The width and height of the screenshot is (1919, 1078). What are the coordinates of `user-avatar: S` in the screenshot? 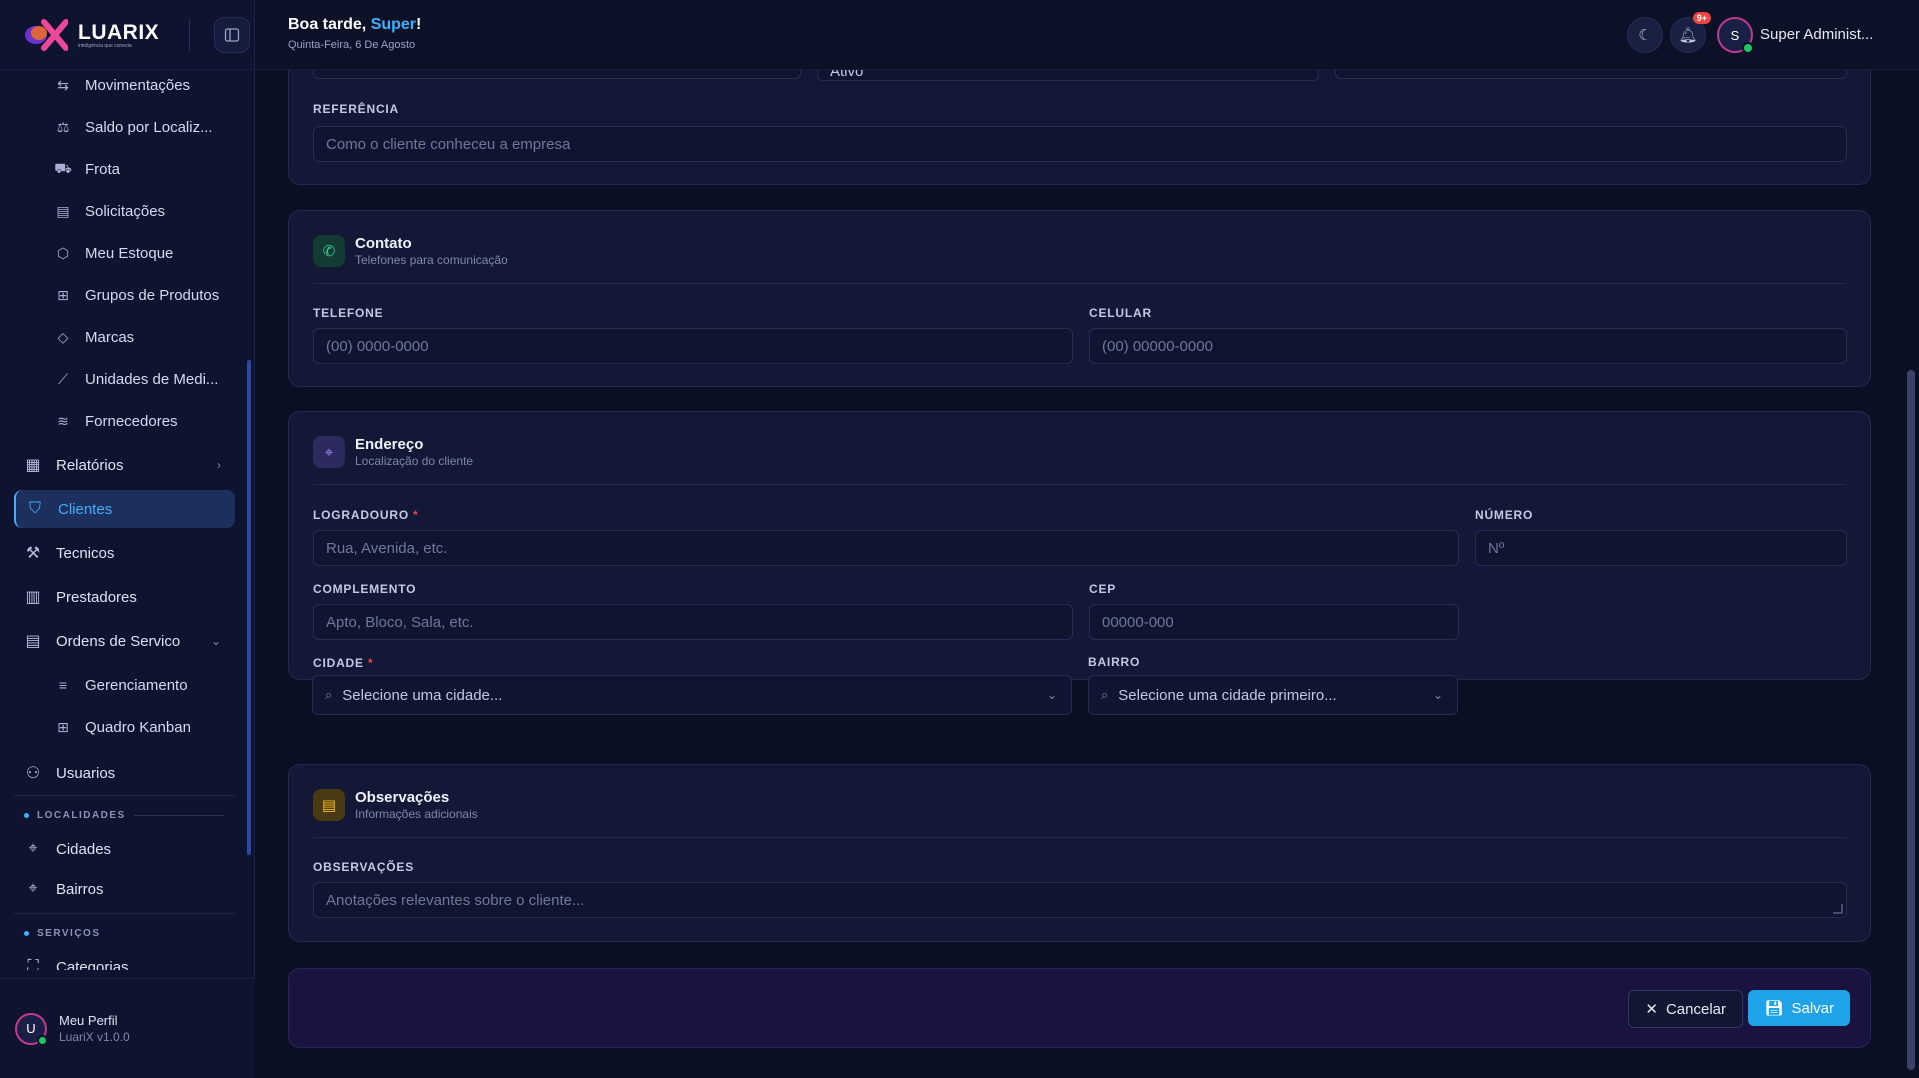 It's located at (1735, 35).